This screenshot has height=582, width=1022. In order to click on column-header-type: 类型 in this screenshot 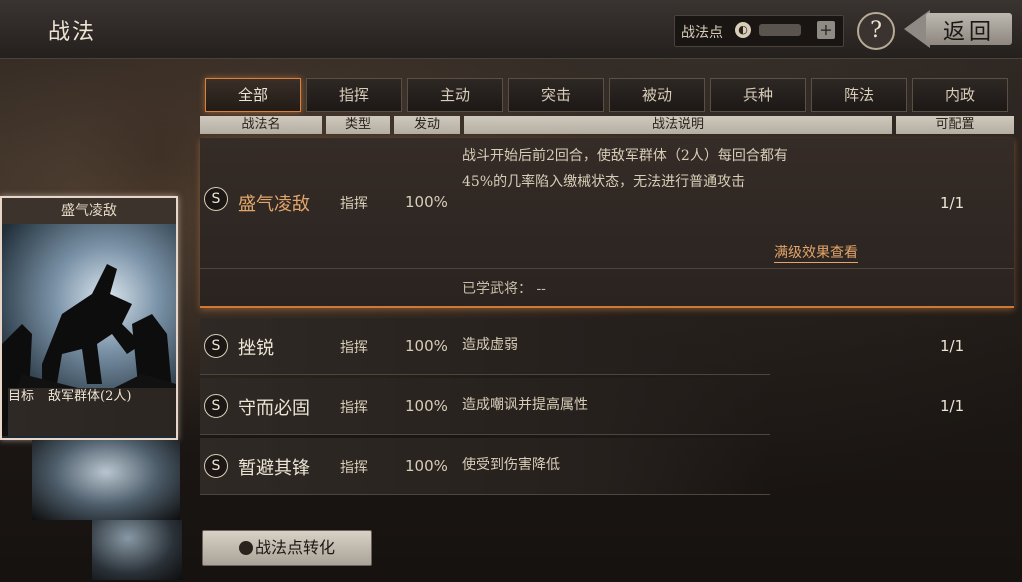, I will do `click(358, 125)`.